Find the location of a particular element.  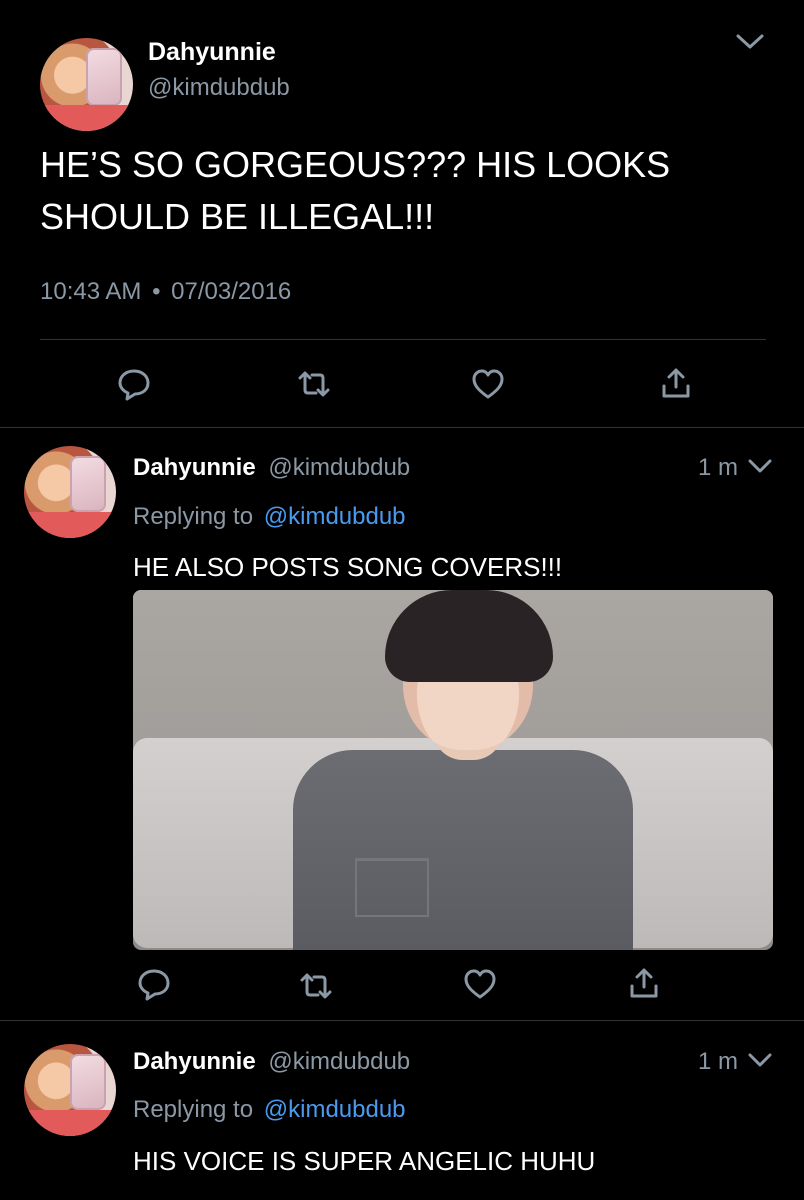

tweet-text-line-1: HE’S SO GORGEOUS??? HIS LOOKS is located at coordinates (355, 164).